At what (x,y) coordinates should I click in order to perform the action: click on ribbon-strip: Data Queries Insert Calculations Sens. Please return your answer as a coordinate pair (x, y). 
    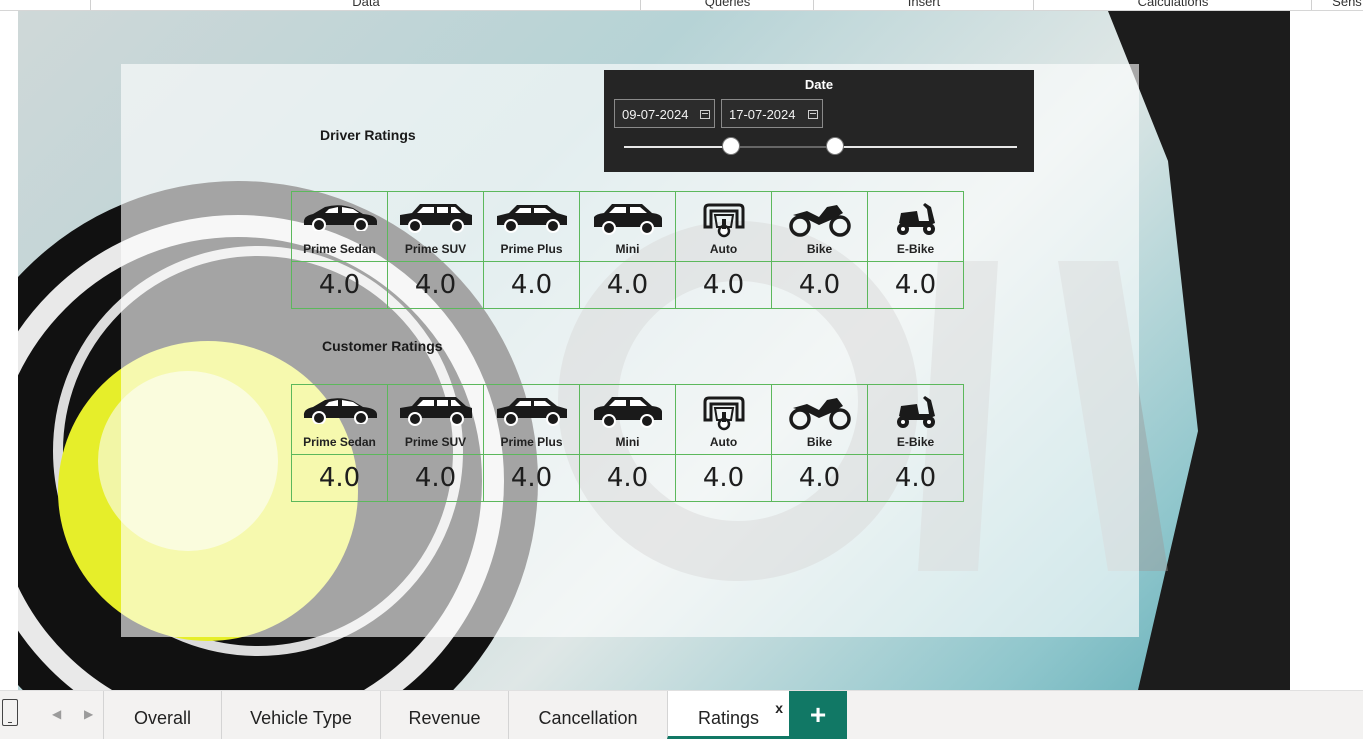
    Looking at the image, I should click on (681, 5).